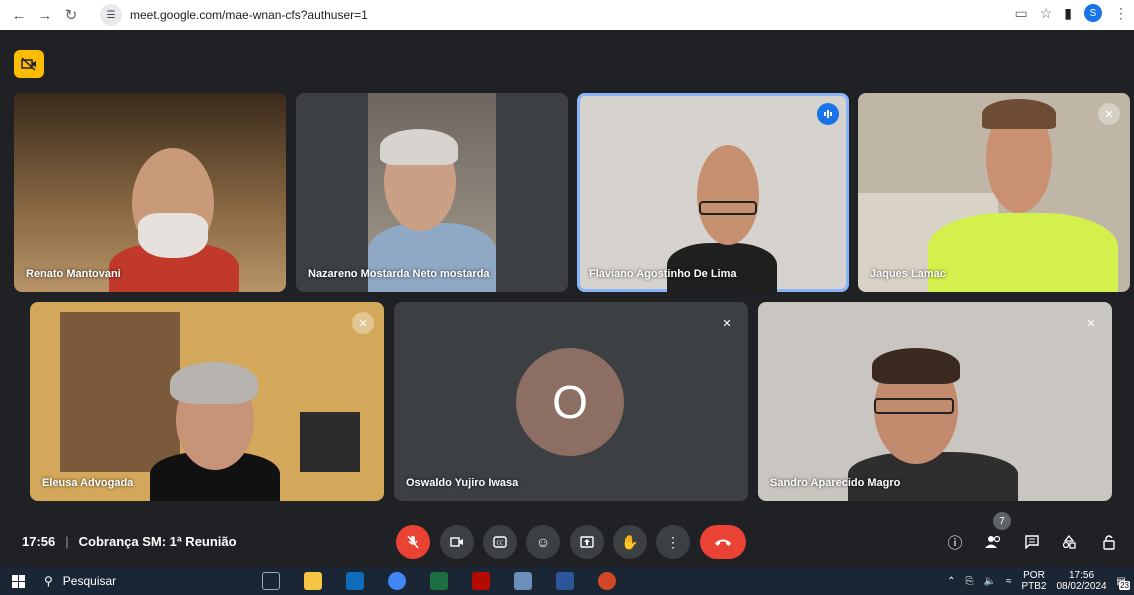  What do you see at coordinates (723, 542) in the screenshot?
I see `leave-call-button` at bounding box center [723, 542].